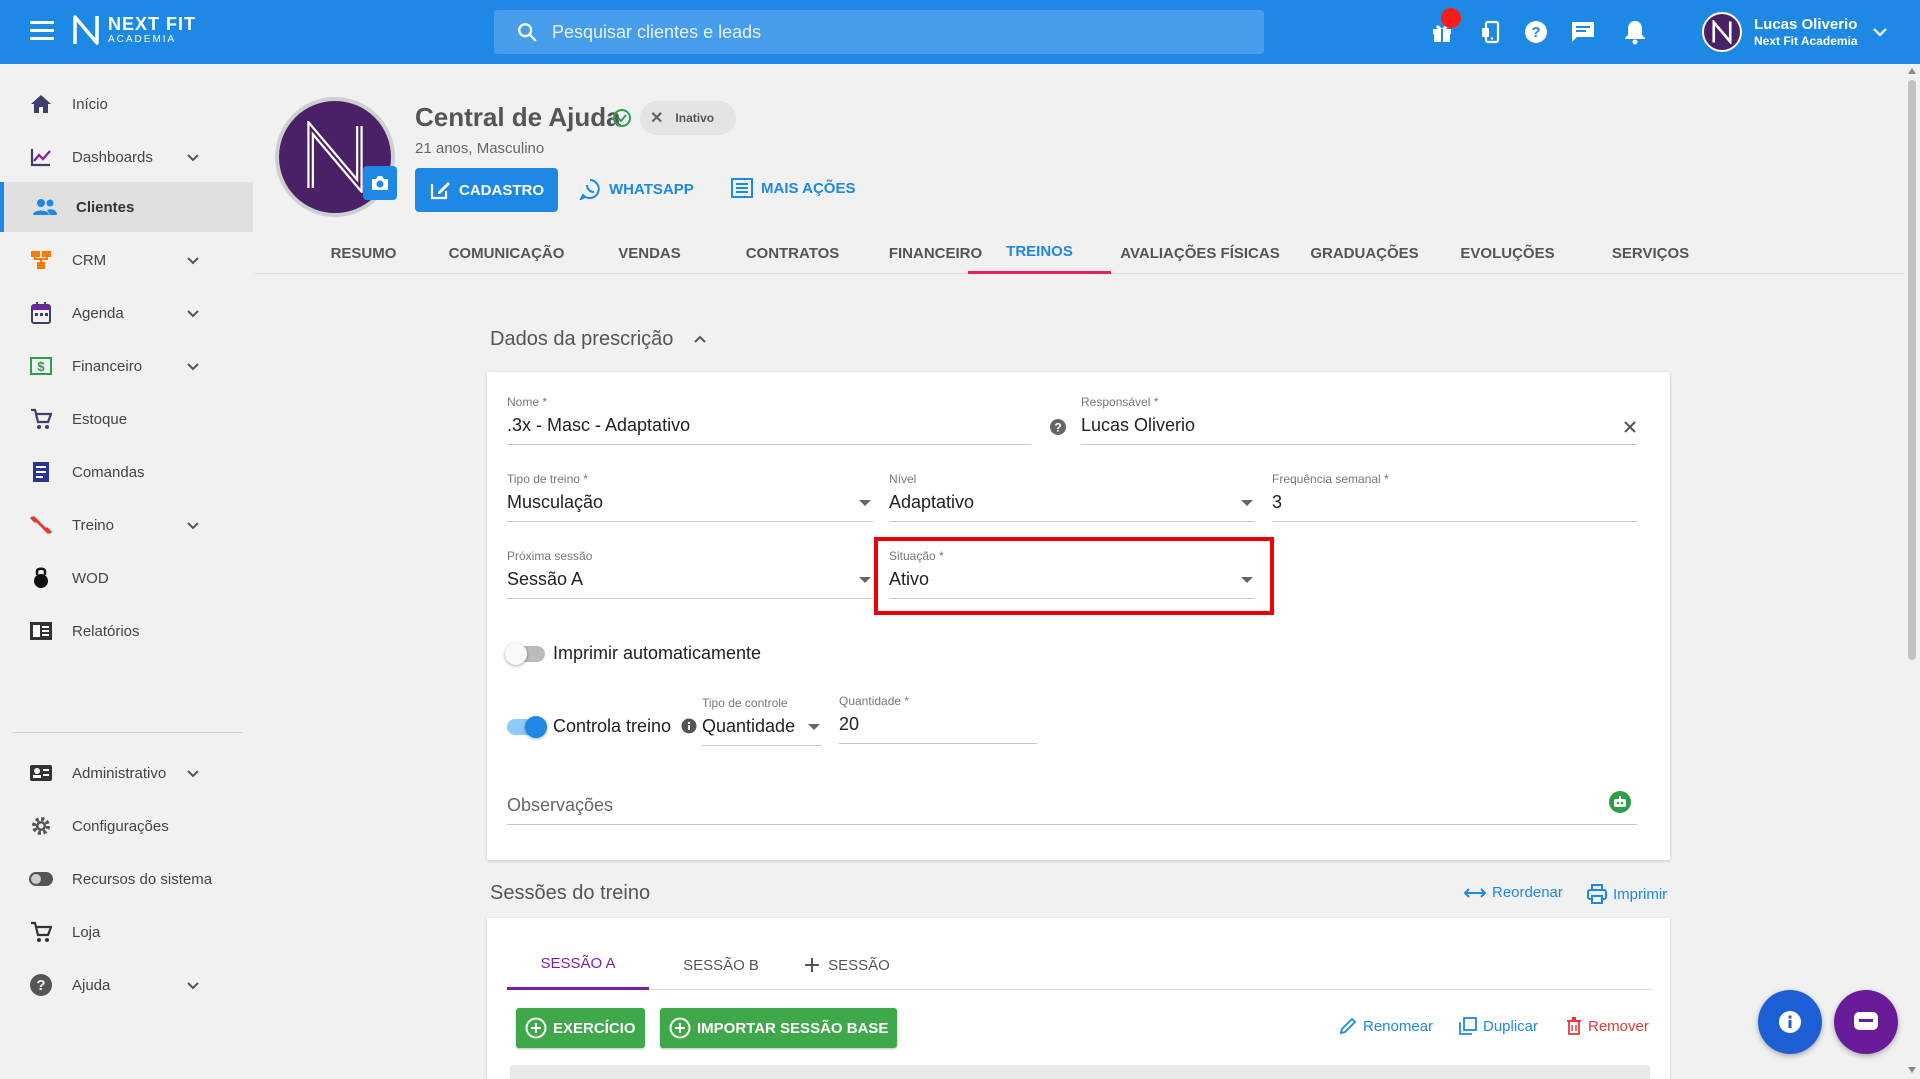 This screenshot has height=1079, width=1920. Describe the element at coordinates (1072, 497) in the screenshot. I see `nivel-select: Nível Adaptativo` at that location.